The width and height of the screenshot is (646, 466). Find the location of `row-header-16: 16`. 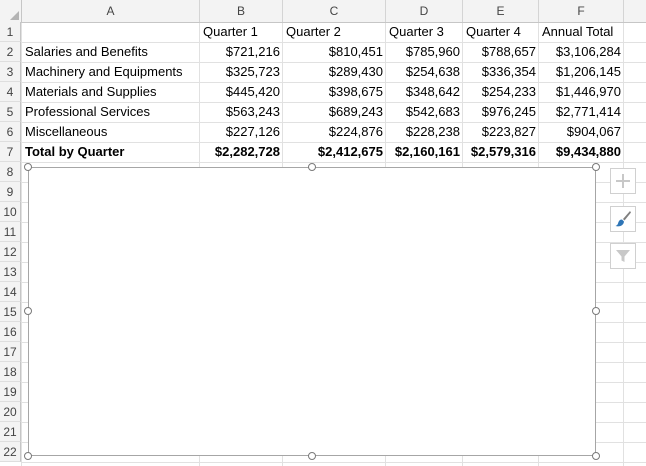

row-header-16: 16 is located at coordinates (10, 332).